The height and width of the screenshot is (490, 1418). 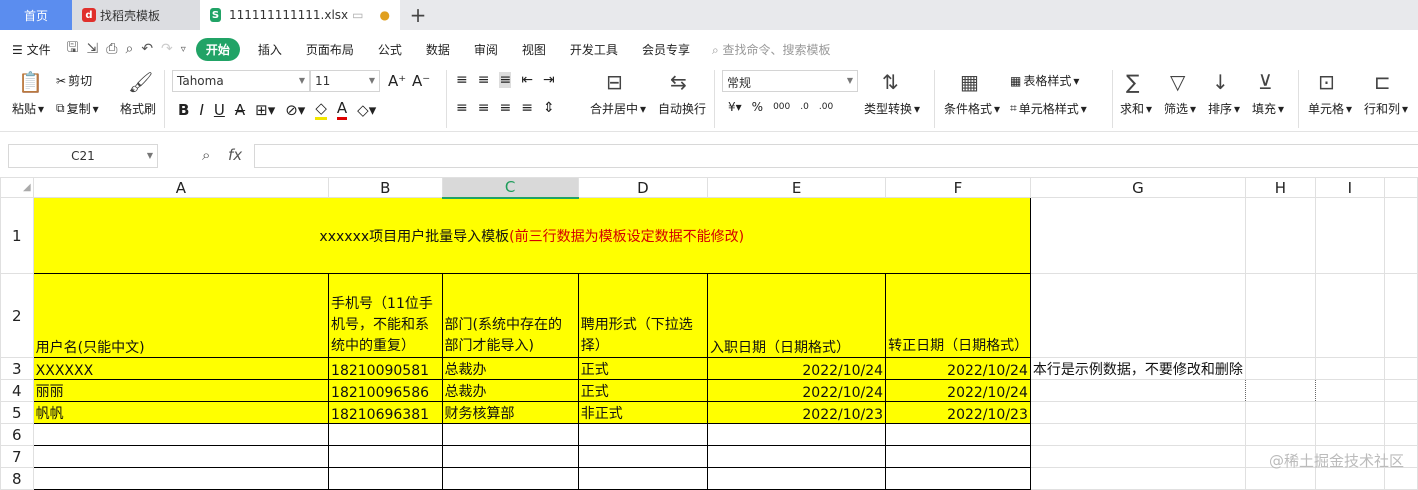 I want to click on table-style-button: ▦ 表格样式 ▾, so click(x=1044, y=80).